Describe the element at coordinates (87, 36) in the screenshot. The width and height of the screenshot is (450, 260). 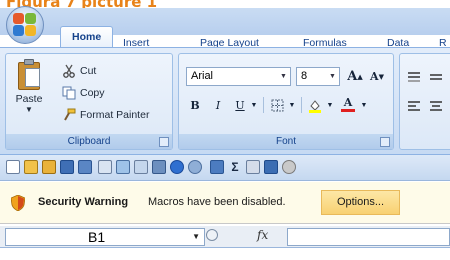
I see `tab-home: Home` at that location.